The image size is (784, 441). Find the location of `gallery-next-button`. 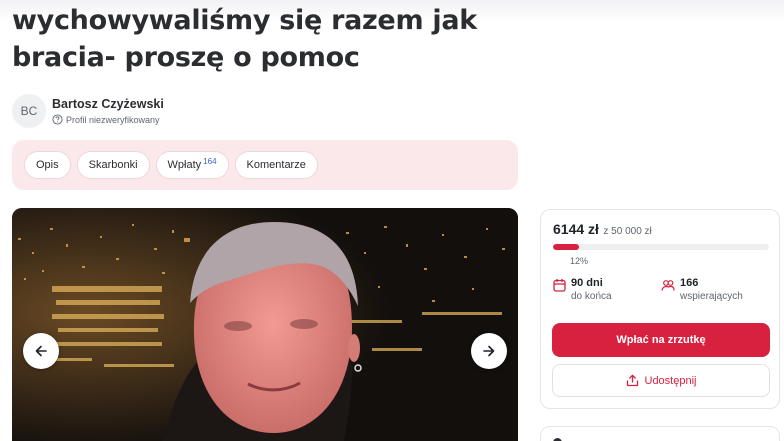

gallery-next-button is located at coordinates (489, 351).